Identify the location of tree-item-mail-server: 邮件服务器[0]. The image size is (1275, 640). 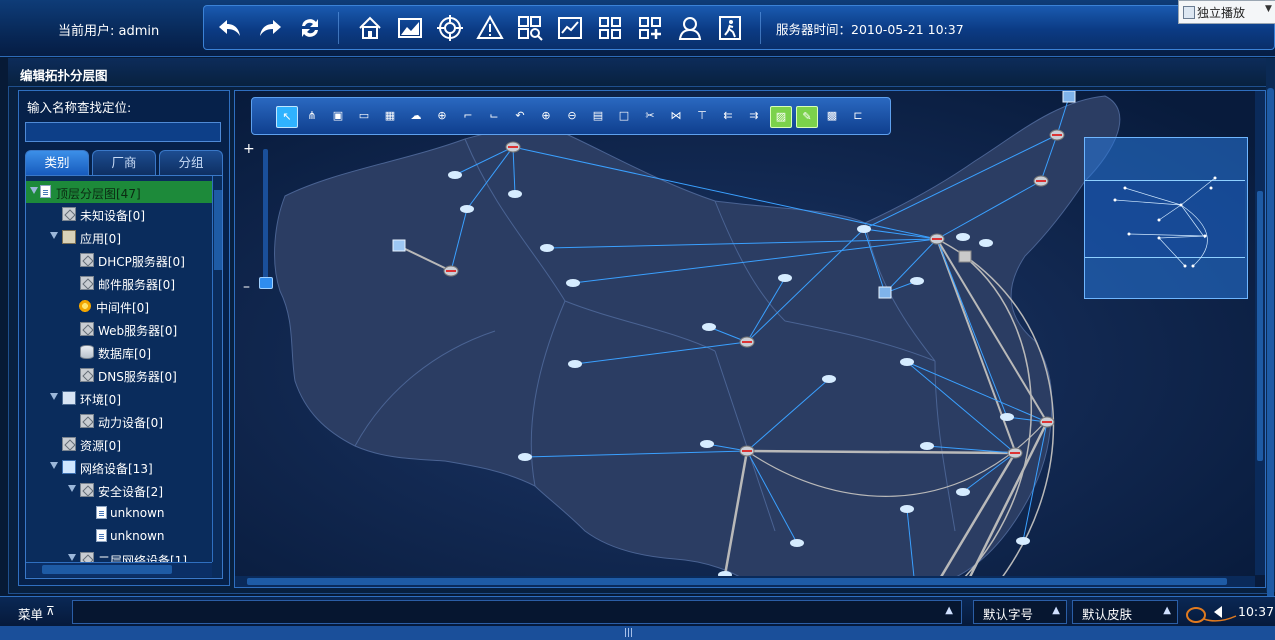
(119, 283).